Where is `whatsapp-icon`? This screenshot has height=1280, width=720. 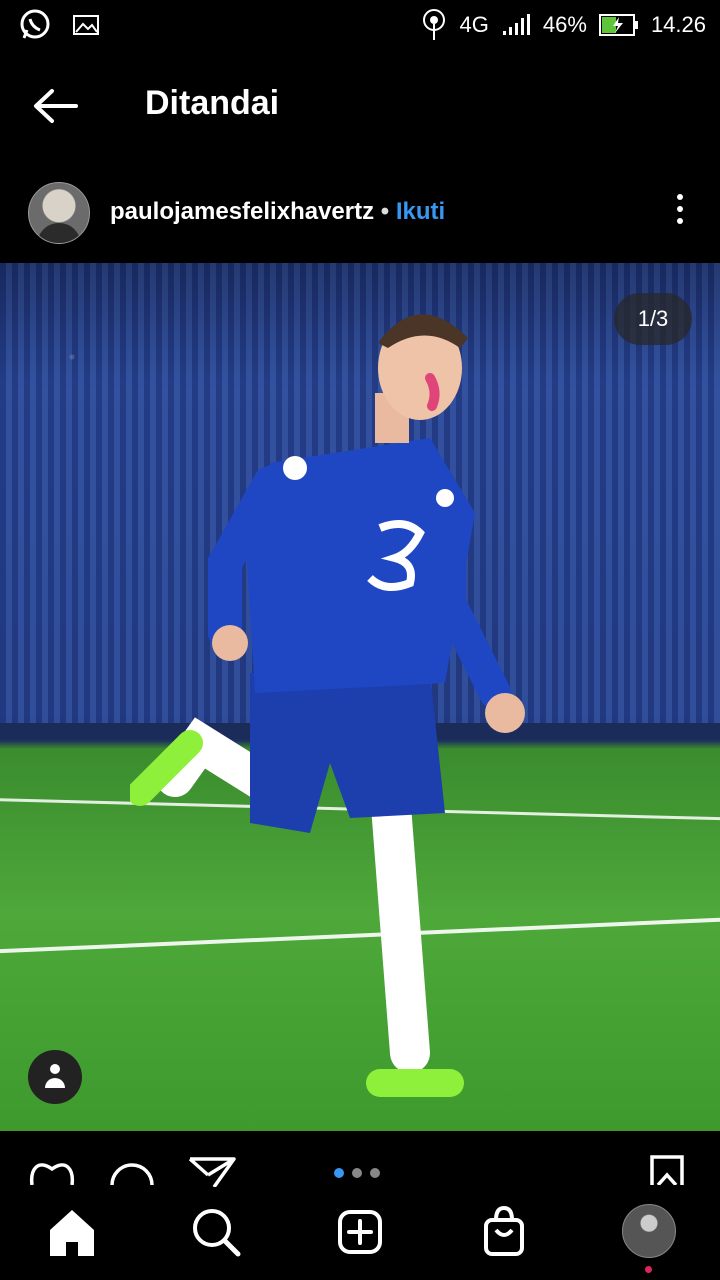 whatsapp-icon is located at coordinates (35, 24).